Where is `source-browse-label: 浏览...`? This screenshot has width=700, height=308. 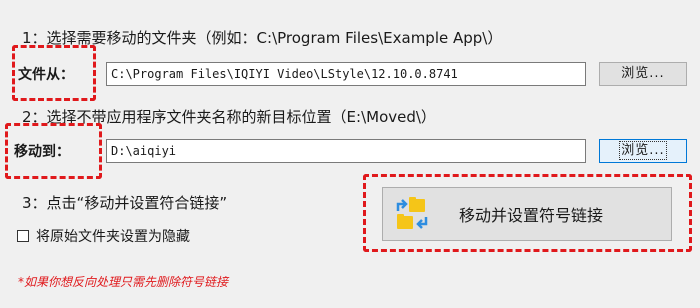 source-browse-label: 浏览... is located at coordinates (643, 73).